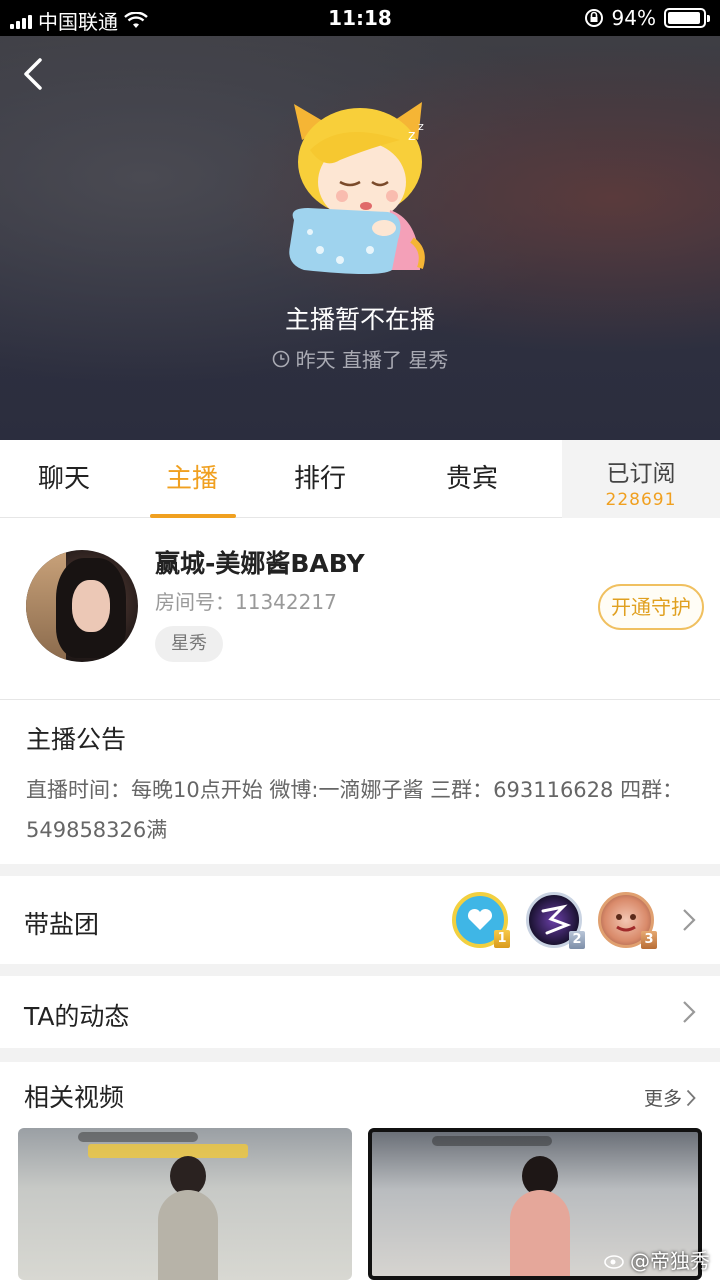 The width and height of the screenshot is (720, 1280). What do you see at coordinates (627, 920) in the screenshot?
I see `fan-rank-3: 3` at bounding box center [627, 920].